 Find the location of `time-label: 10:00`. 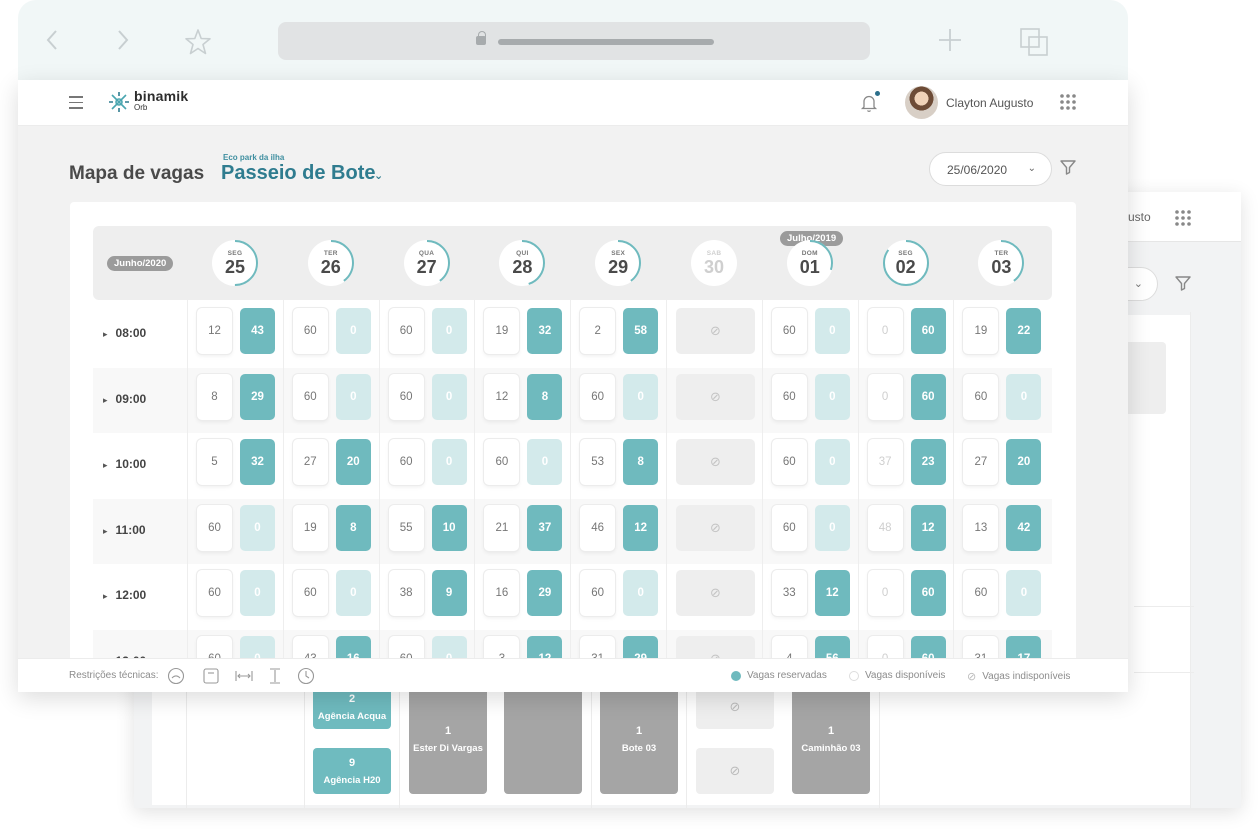

time-label: 10:00 is located at coordinates (125, 464).